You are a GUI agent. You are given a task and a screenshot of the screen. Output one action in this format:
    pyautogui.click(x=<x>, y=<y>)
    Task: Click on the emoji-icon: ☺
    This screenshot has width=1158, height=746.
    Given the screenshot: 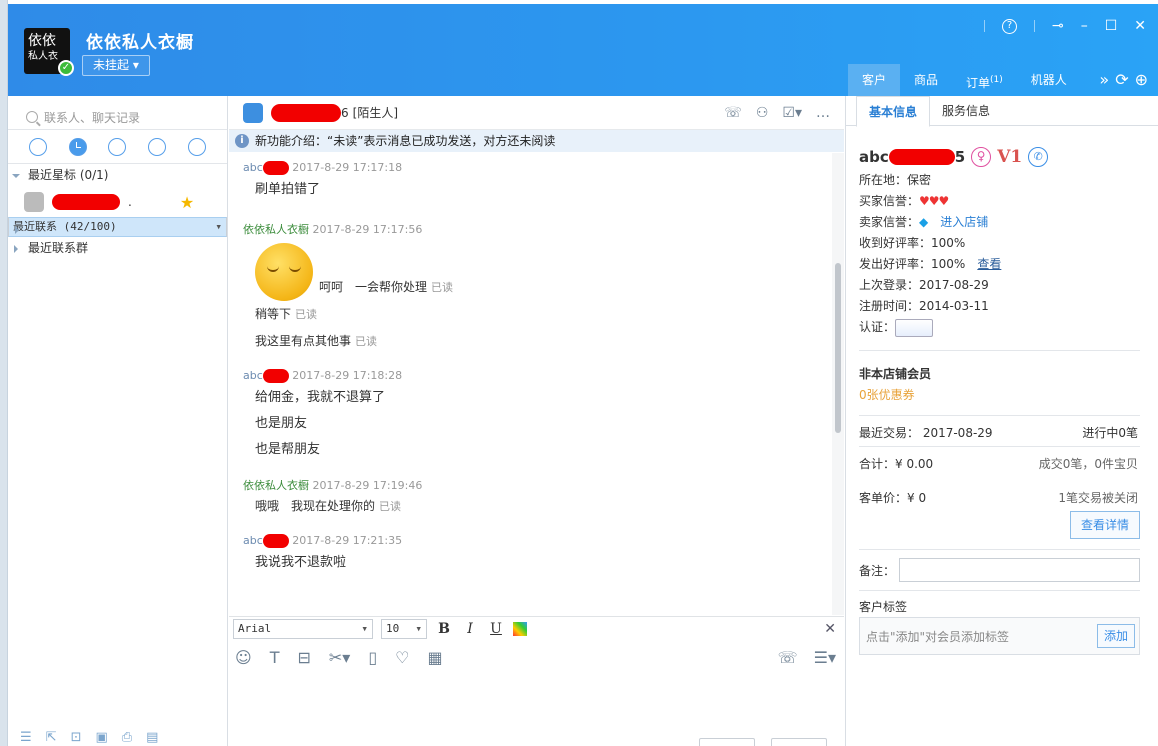 What is the action you would take?
    pyautogui.click(x=243, y=657)
    